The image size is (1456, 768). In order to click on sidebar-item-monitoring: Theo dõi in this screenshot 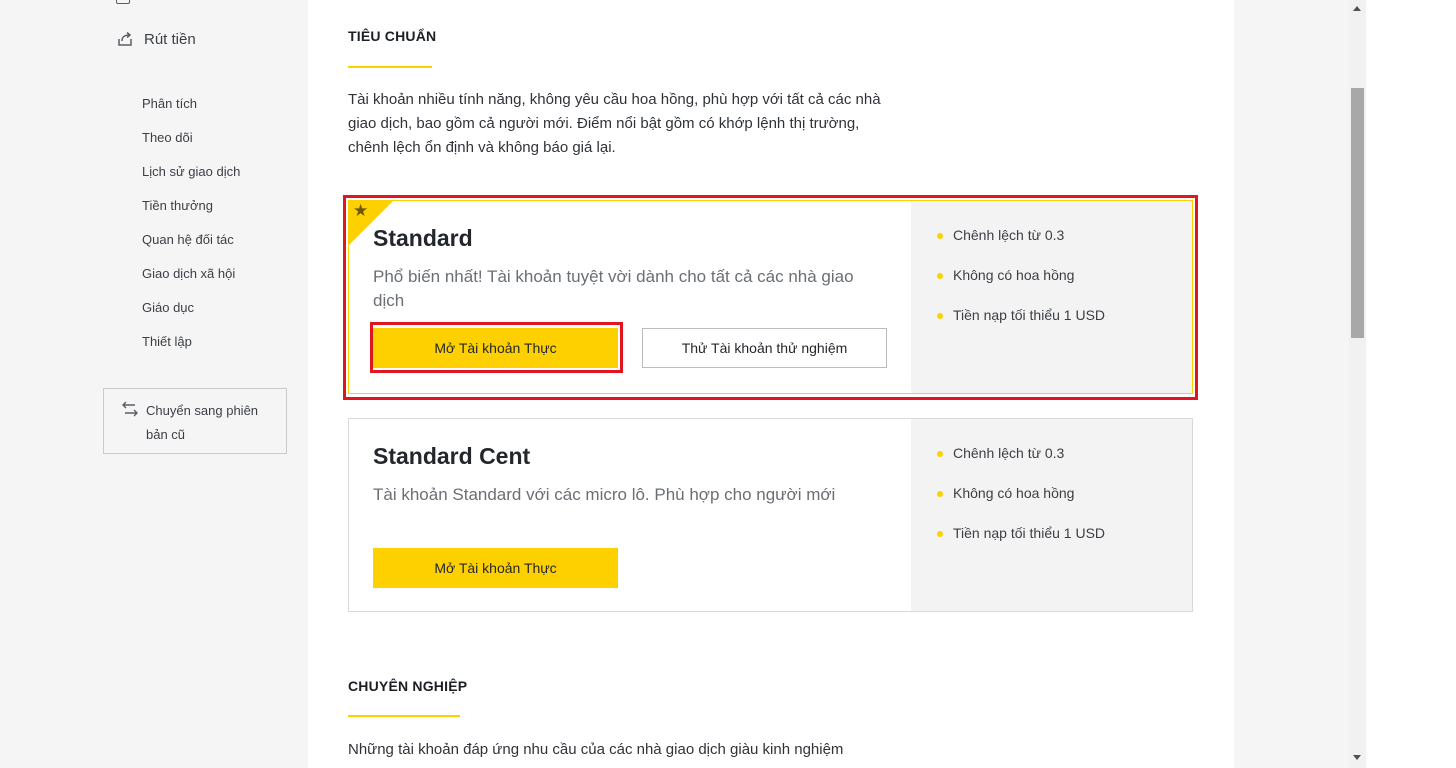, I will do `click(191, 145)`.